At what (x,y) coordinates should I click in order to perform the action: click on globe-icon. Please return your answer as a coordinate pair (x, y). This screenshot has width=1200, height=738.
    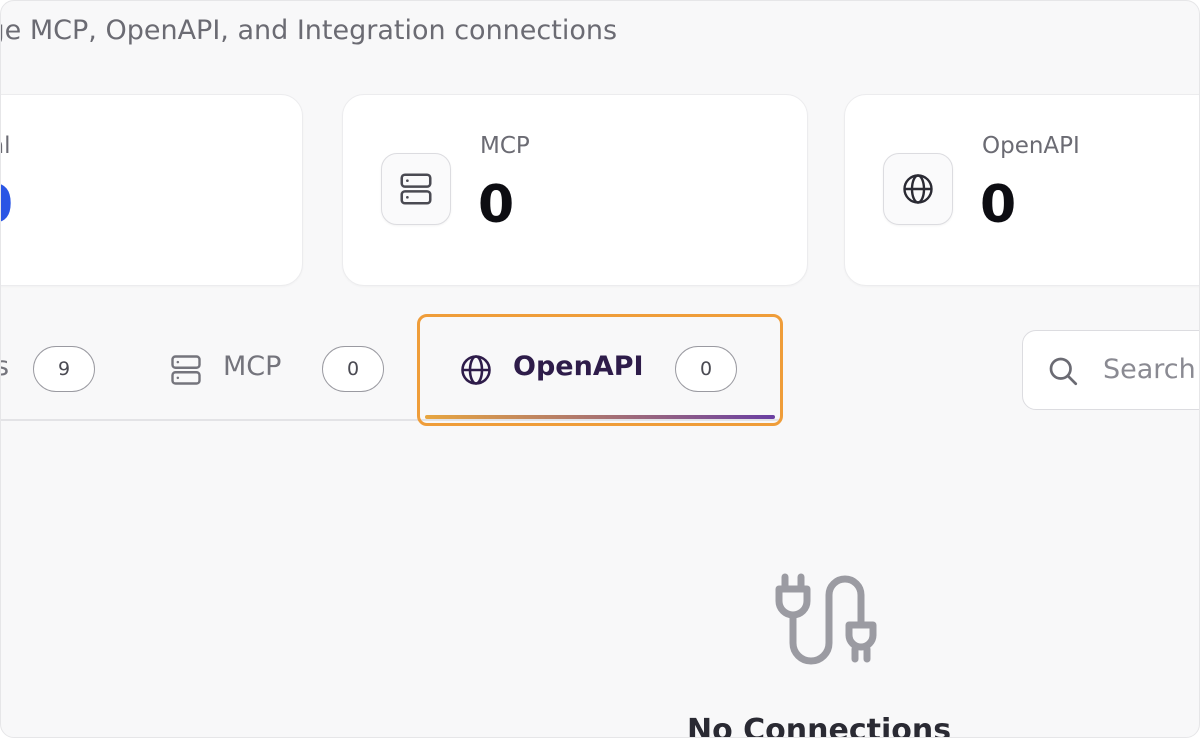
    Looking at the image, I should click on (918, 189).